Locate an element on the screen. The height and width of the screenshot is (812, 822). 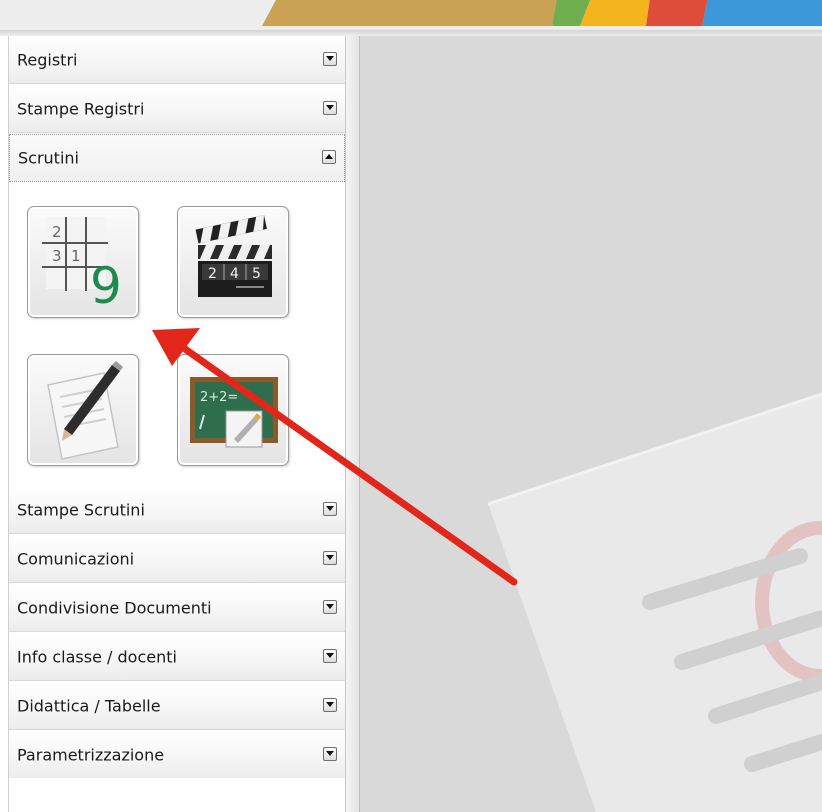
clapper-digit: 4 is located at coordinates (234, 274).